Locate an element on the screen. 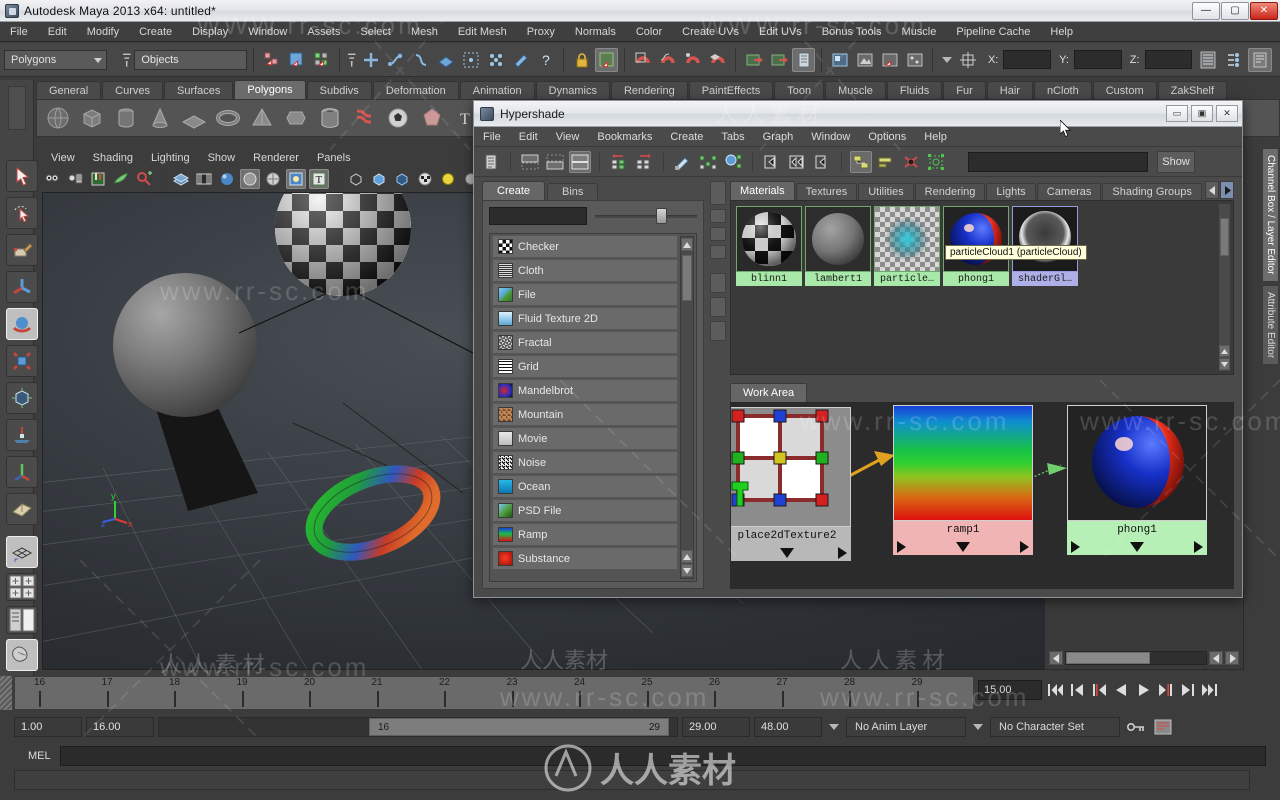  hypershade-show-top-tabs-icon is located at coordinates (491, 162).